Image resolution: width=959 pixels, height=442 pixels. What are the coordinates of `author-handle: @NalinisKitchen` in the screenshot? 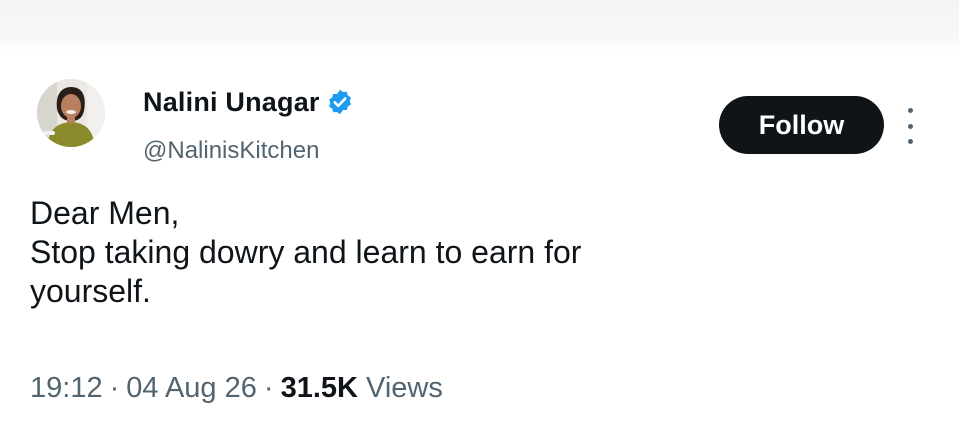 It's located at (231, 151).